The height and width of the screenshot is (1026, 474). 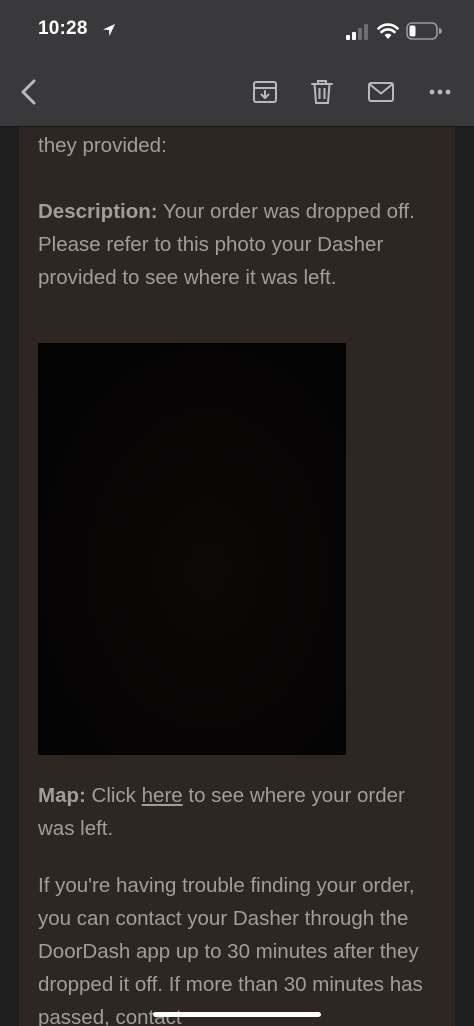 I want to click on description-label: Description:, so click(x=98, y=211).